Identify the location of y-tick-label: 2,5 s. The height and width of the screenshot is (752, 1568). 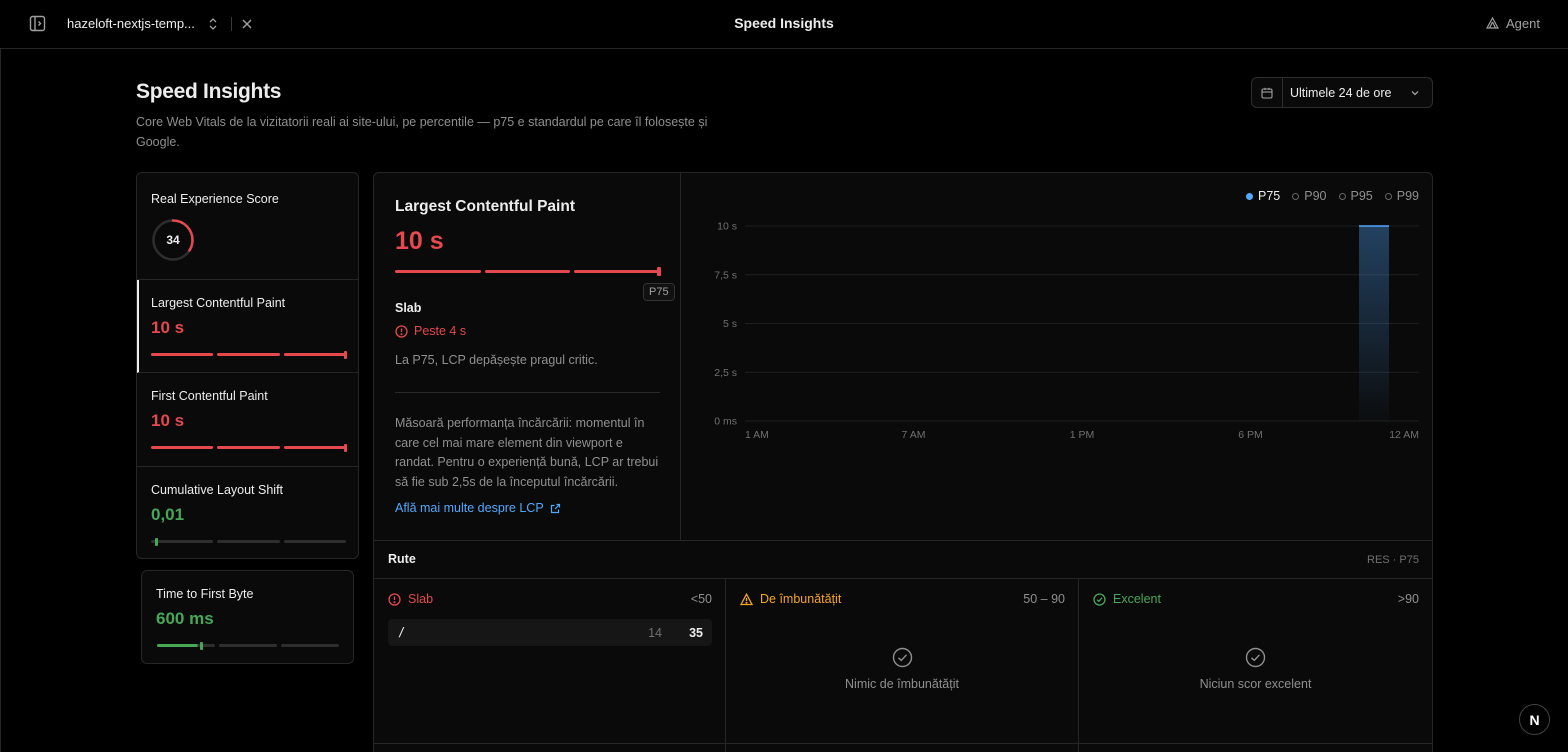
(725, 373).